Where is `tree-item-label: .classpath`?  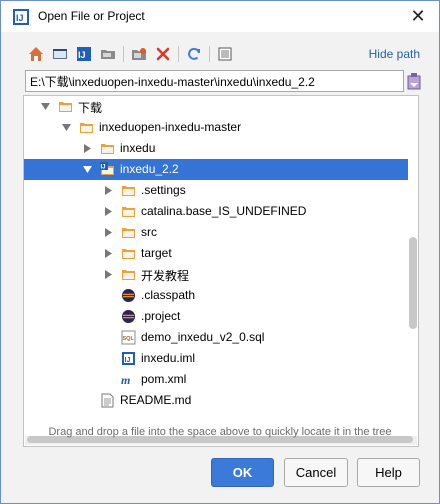
tree-item-label: .classpath is located at coordinates (168, 295).